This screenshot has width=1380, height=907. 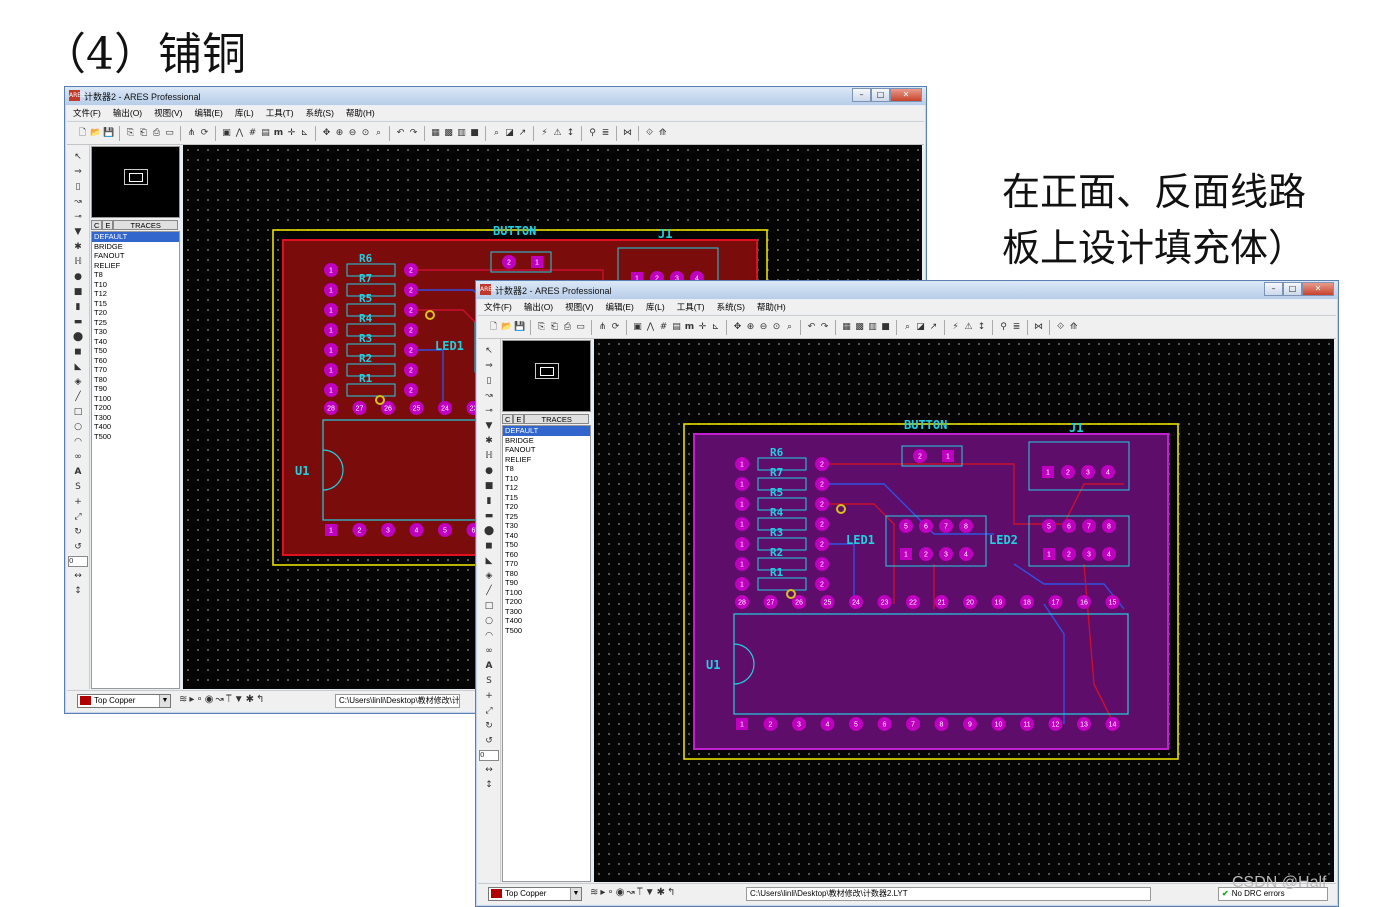 I want to click on zoom-in-icon: ⊕, so click(x=750, y=327).